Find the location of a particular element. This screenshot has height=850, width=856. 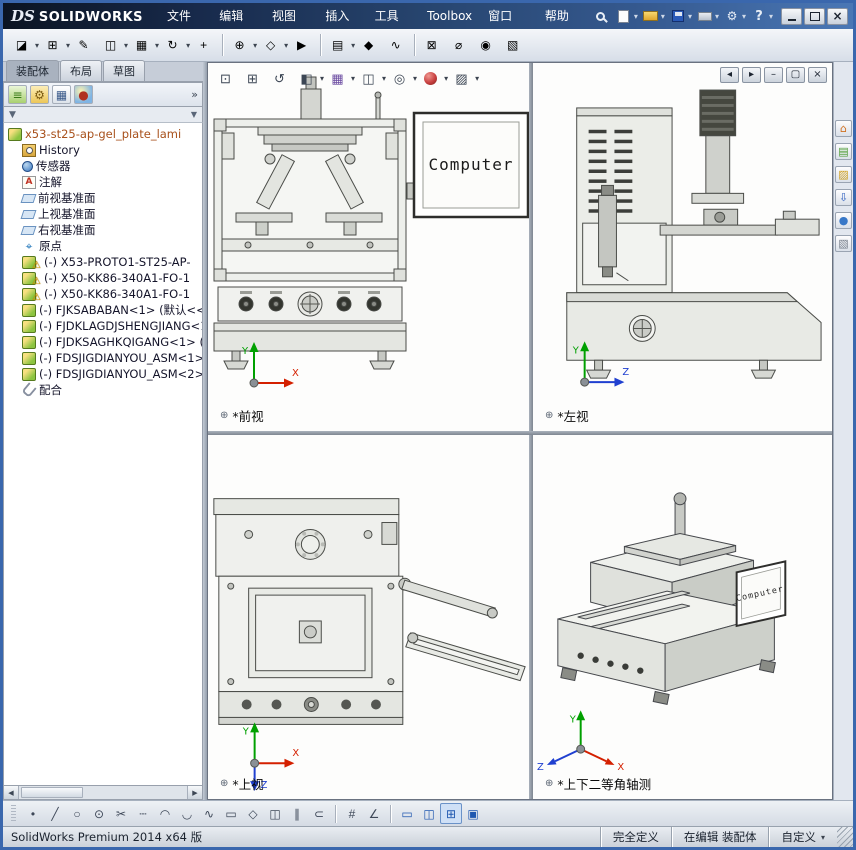

file-explorer-icon: ▨ is located at coordinates (843, 174).